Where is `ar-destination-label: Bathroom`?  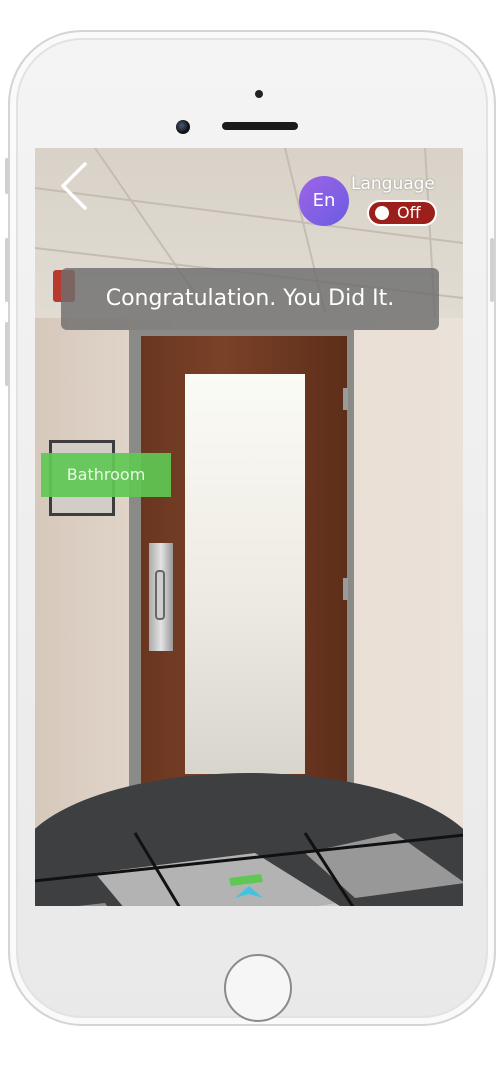 ar-destination-label: Bathroom is located at coordinates (106, 475).